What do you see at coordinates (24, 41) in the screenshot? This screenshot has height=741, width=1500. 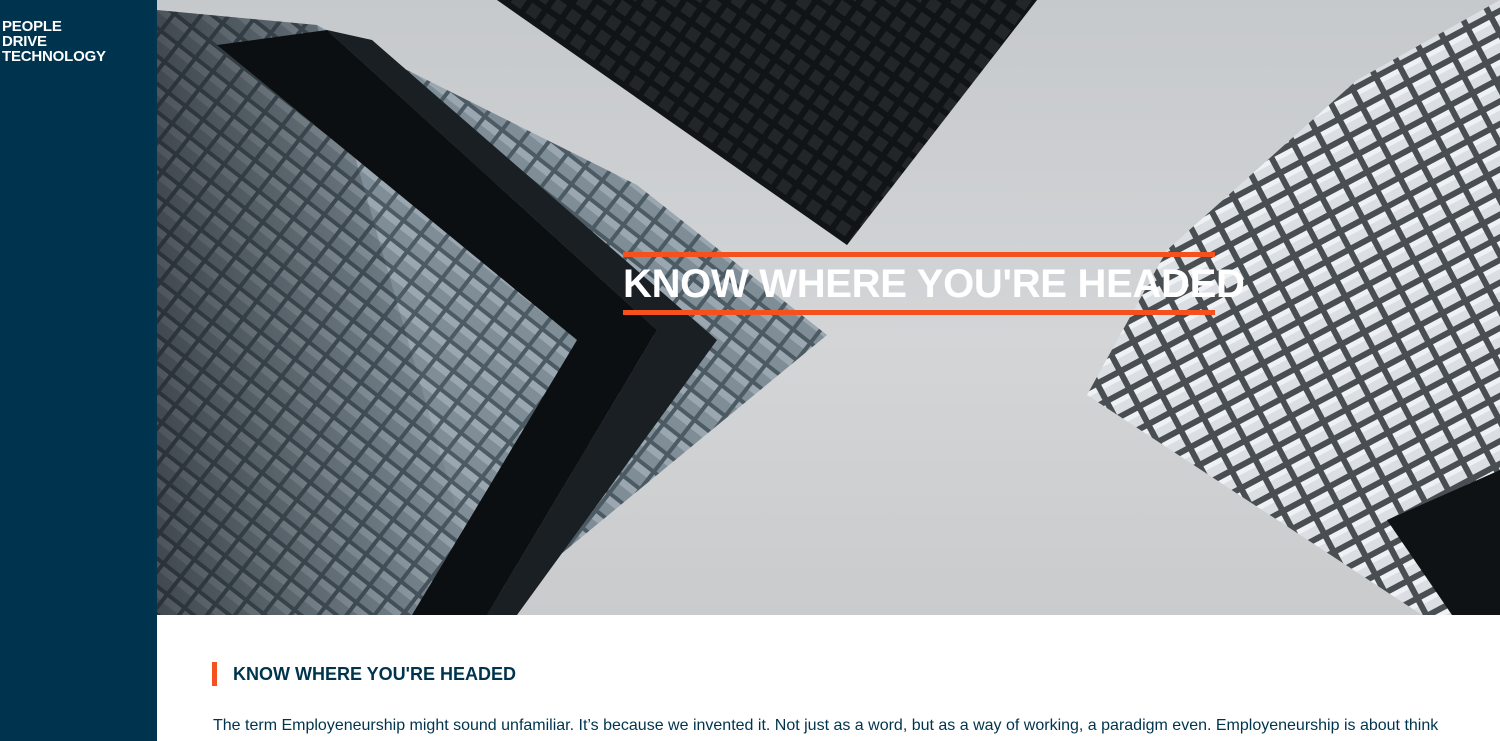 I see `logo-line-2: DRIVE` at bounding box center [24, 41].